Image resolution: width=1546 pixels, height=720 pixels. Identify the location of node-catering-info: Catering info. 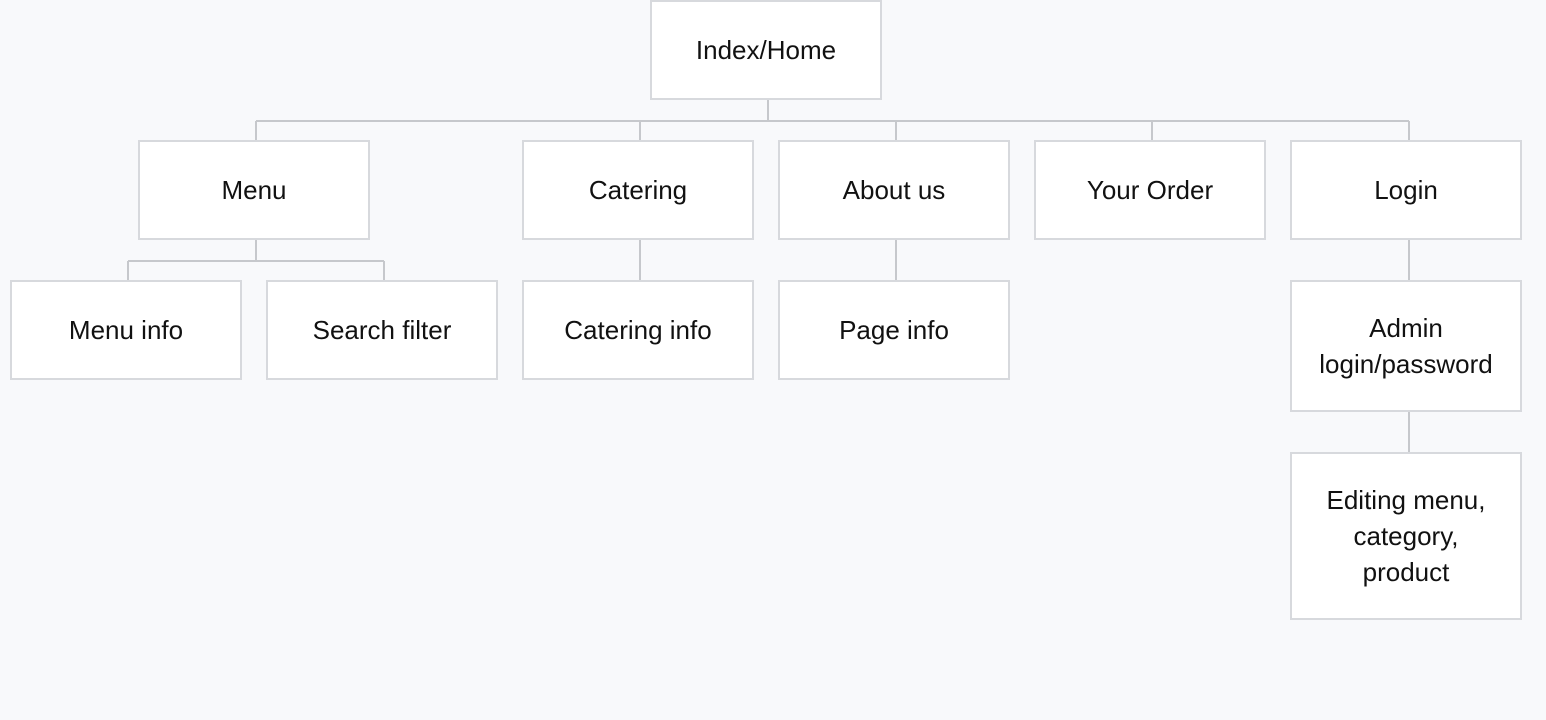
(638, 330).